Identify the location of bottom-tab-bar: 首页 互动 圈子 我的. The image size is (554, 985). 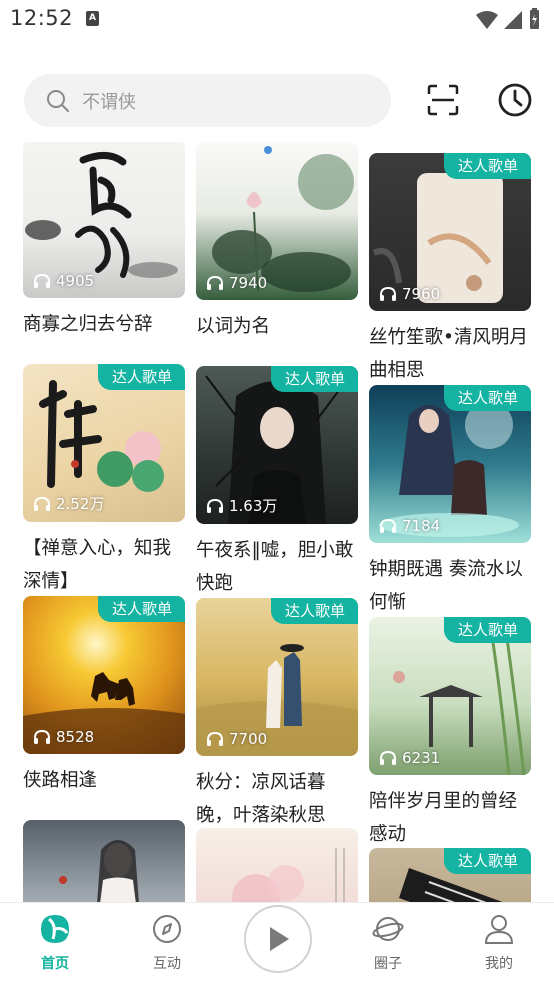
(277, 943).